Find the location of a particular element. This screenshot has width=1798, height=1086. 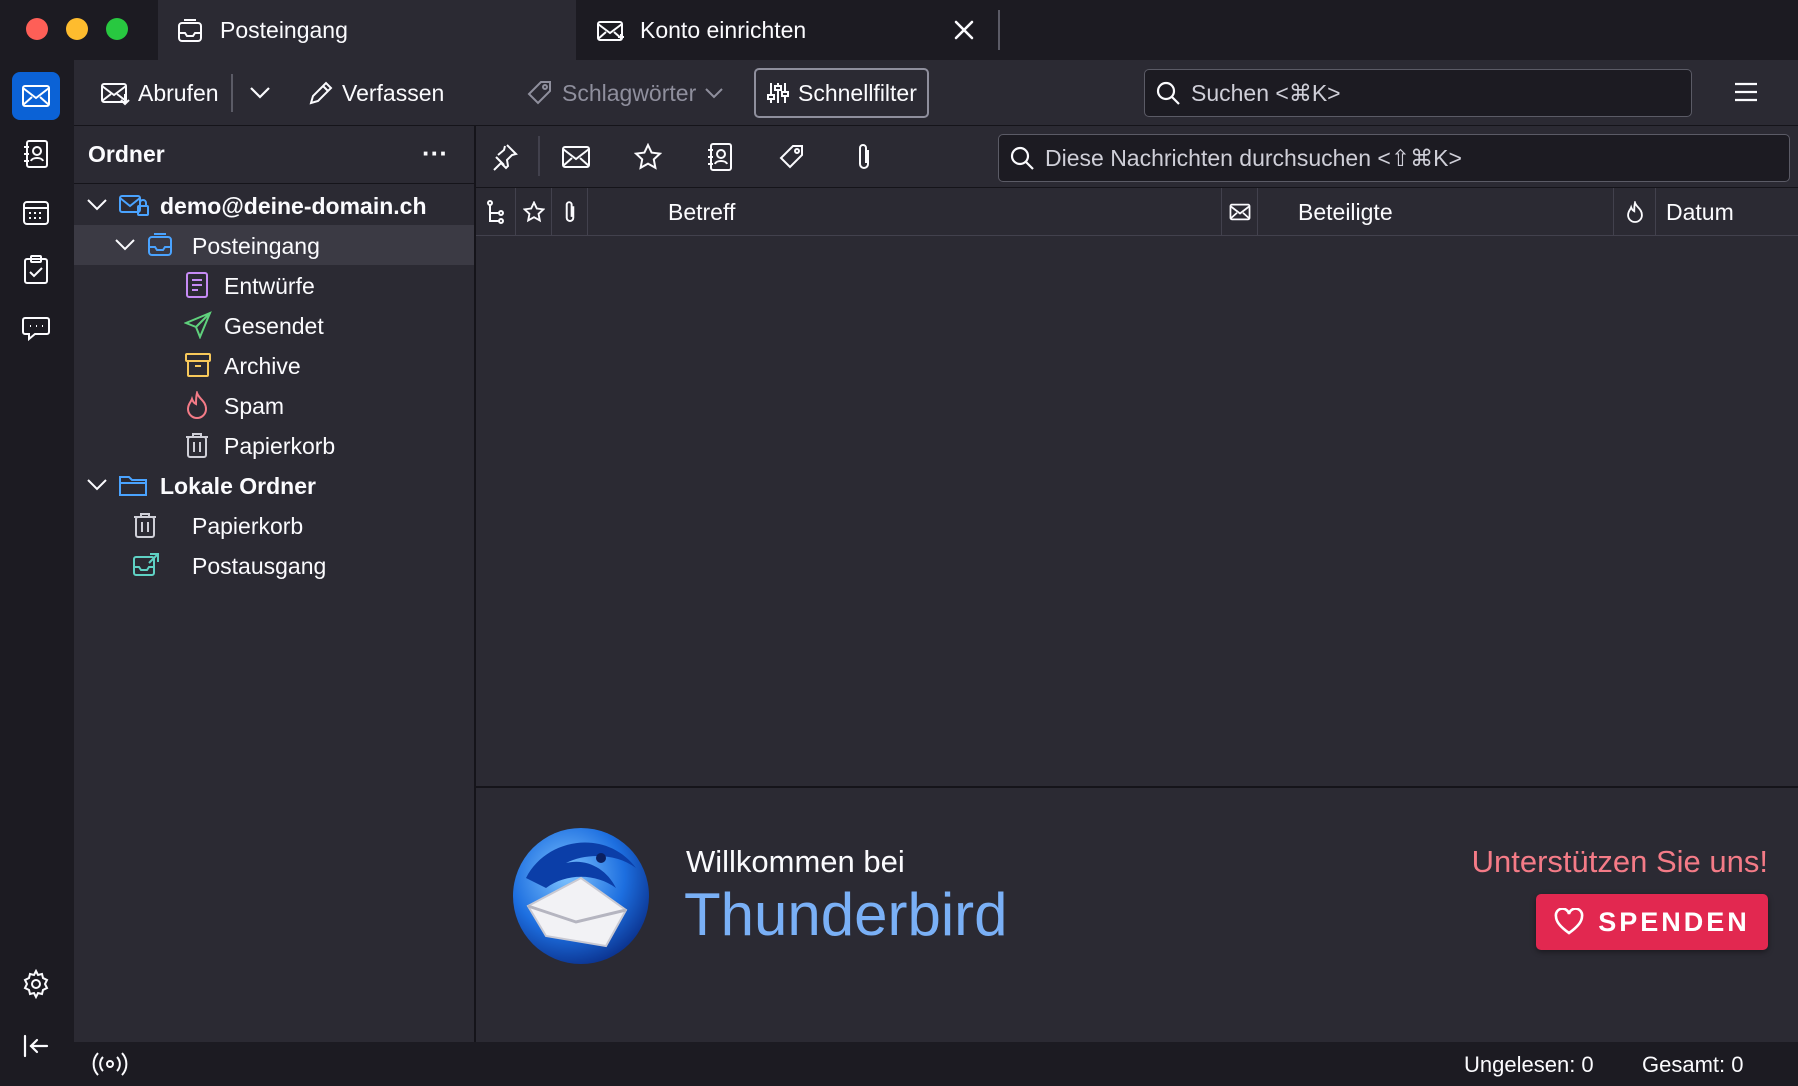

global-search-box is located at coordinates (1418, 93).